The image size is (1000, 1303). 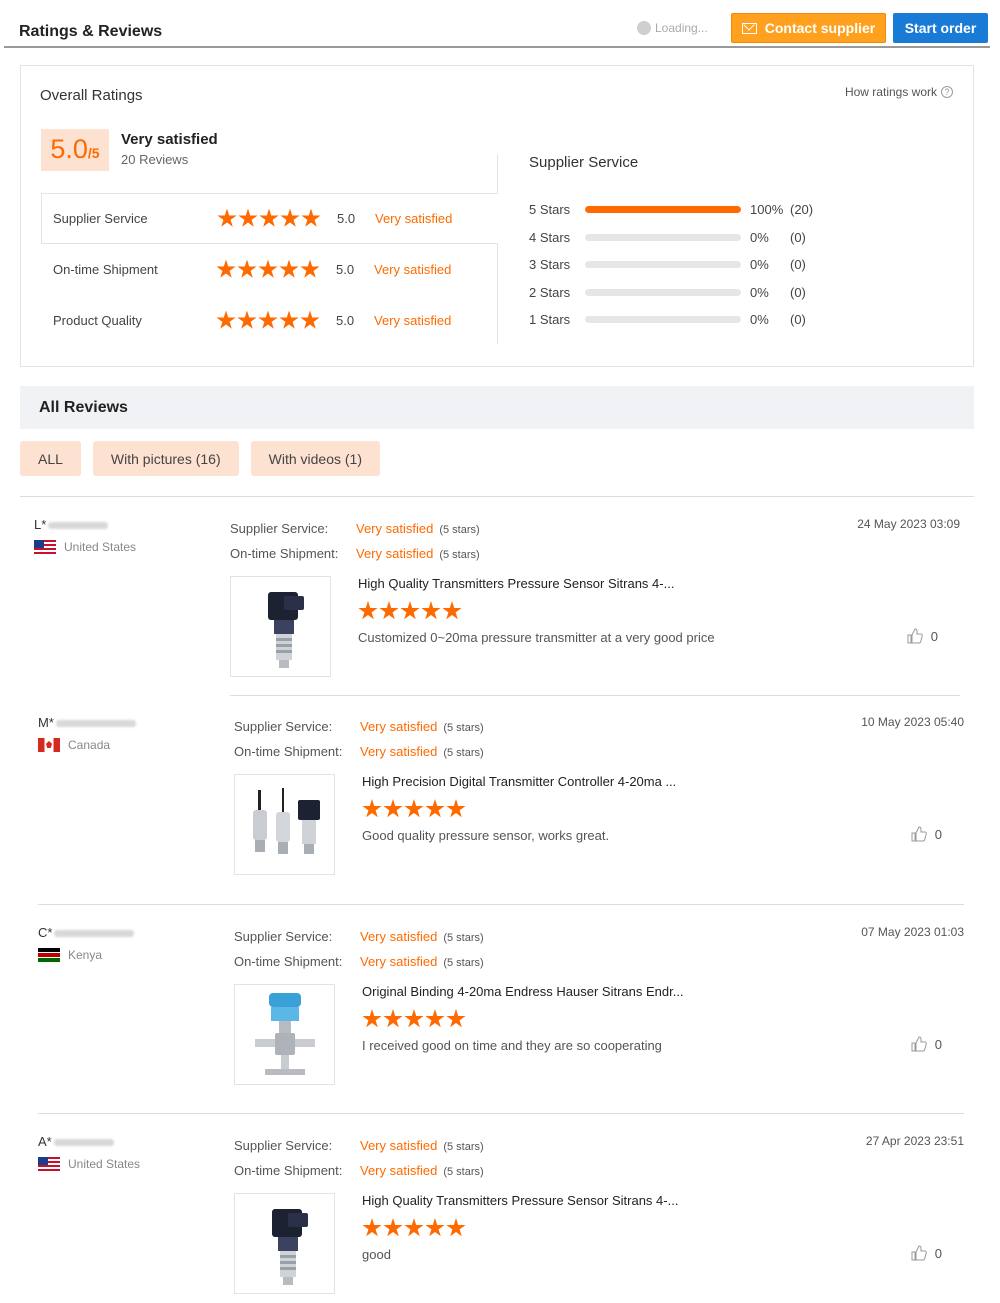 What do you see at coordinates (940, 28) in the screenshot?
I see `start-order-button: Start order` at bounding box center [940, 28].